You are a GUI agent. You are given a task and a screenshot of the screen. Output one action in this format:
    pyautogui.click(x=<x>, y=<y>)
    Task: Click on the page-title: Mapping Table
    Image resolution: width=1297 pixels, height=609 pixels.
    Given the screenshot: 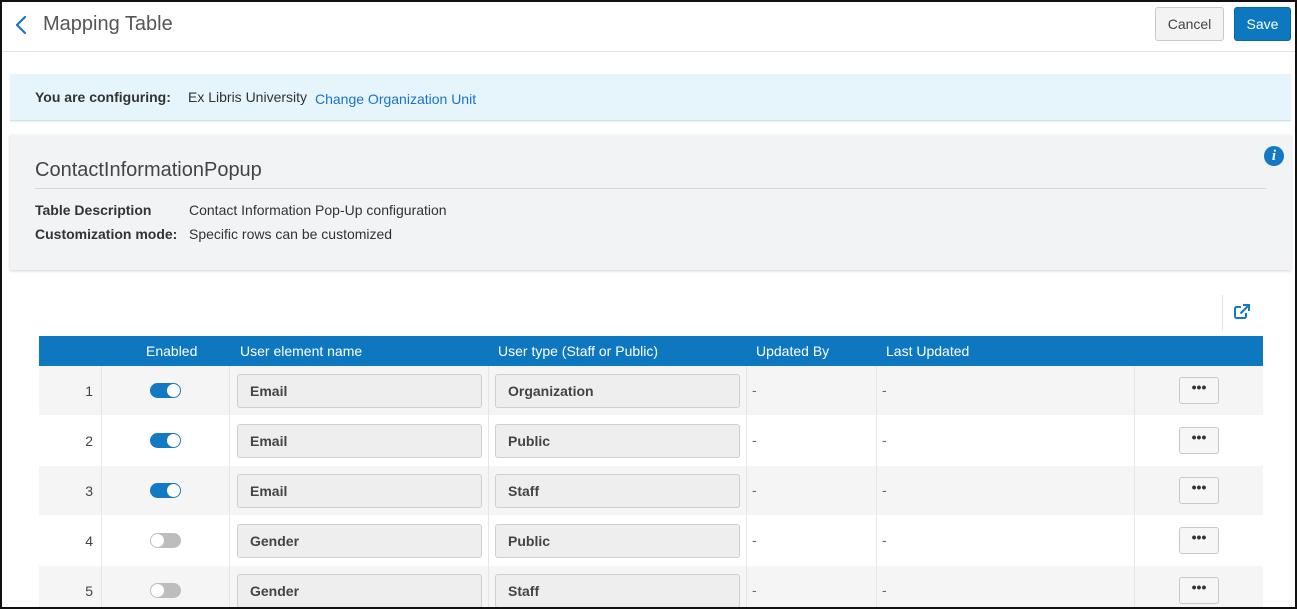 What is the action you would take?
    pyautogui.click(x=108, y=24)
    